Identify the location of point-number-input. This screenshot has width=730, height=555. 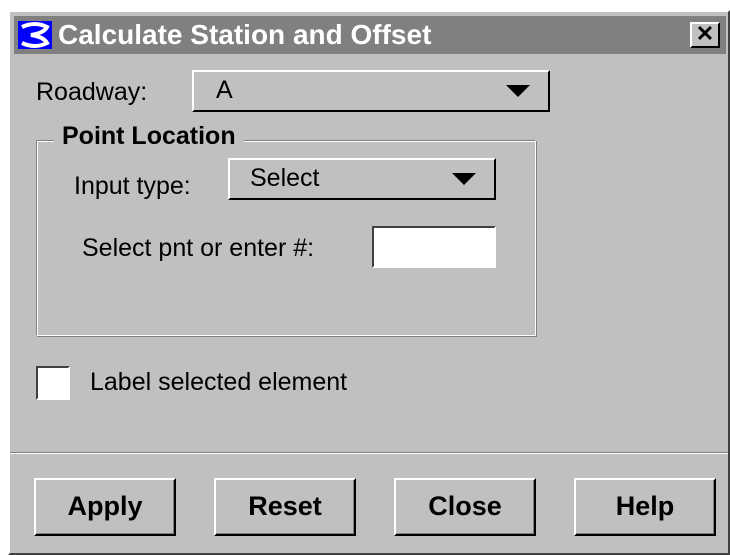
(434, 247).